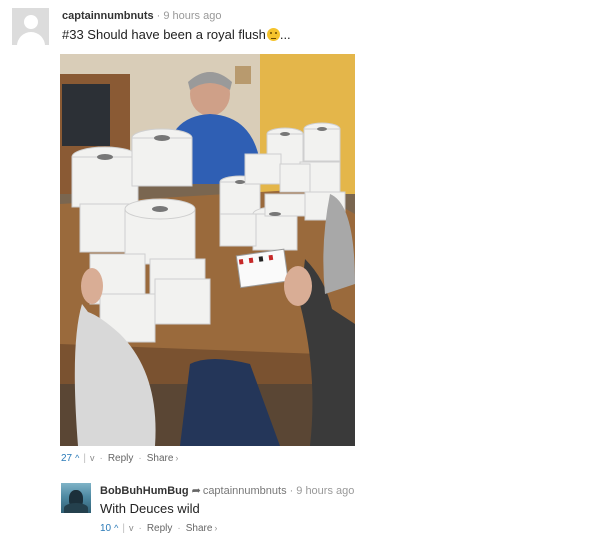  I want to click on reply-username: BobBuhHumBug, so click(144, 491).